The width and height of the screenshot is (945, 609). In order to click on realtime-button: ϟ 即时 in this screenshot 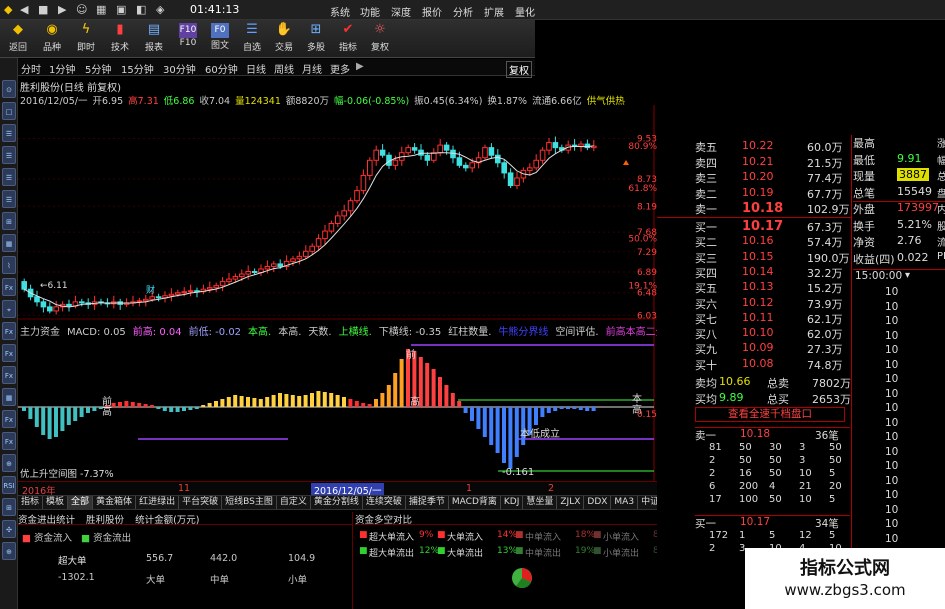, I will do `click(86, 39)`.